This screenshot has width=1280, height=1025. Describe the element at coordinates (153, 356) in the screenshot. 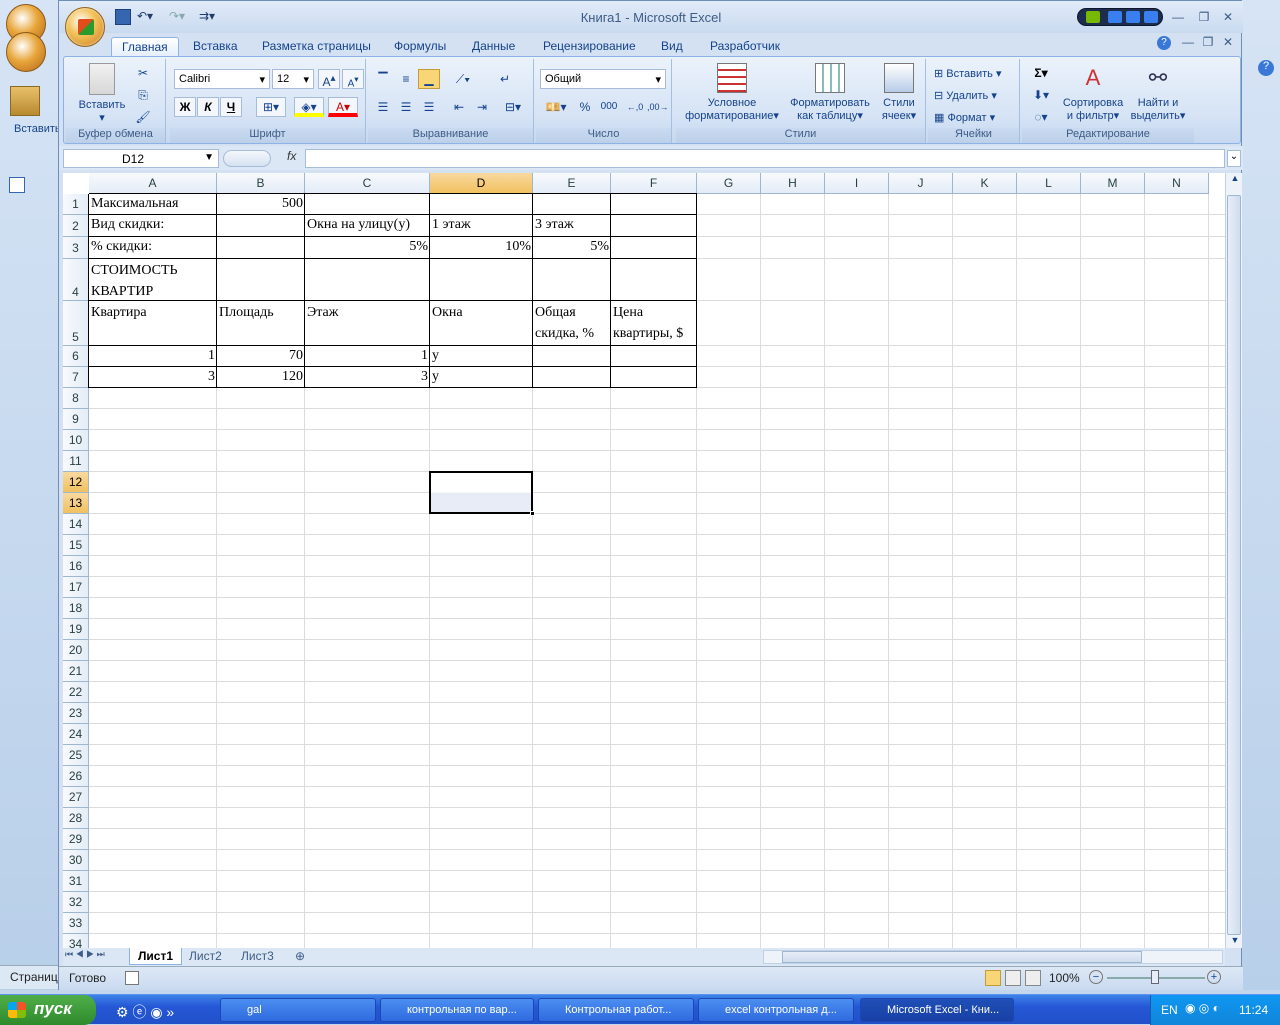

I see `cell-A6: 1` at that location.